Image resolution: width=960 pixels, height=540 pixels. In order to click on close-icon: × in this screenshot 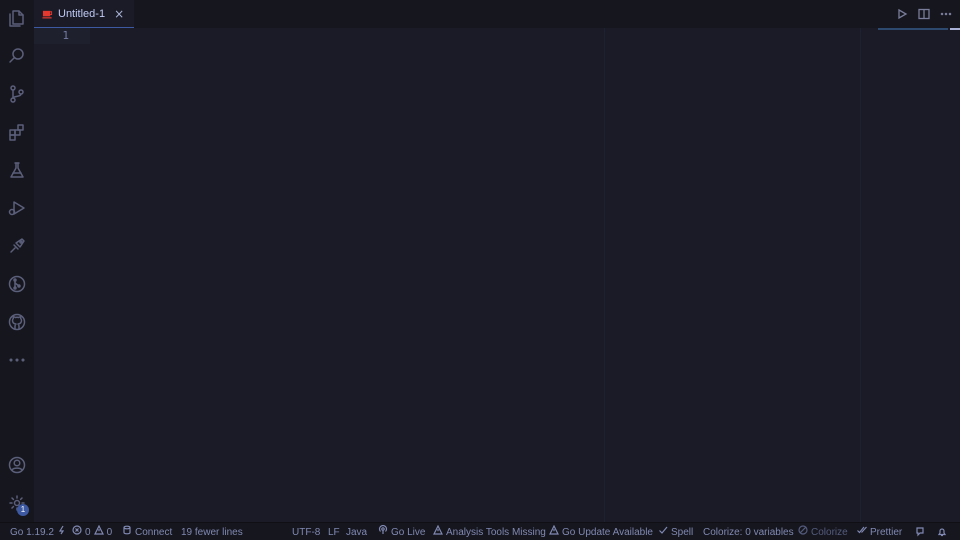, I will do `click(119, 14)`.